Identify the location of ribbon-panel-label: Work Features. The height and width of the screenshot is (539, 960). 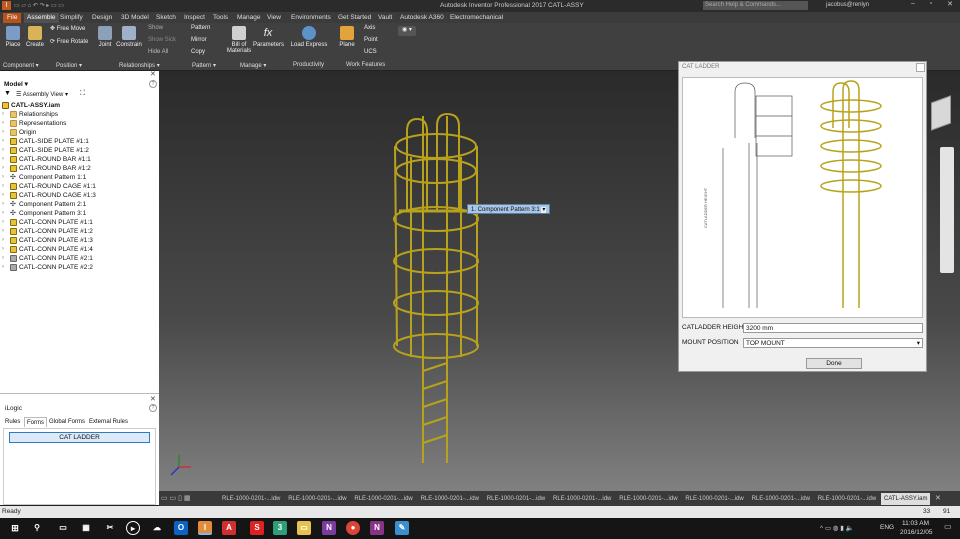
(365, 65).